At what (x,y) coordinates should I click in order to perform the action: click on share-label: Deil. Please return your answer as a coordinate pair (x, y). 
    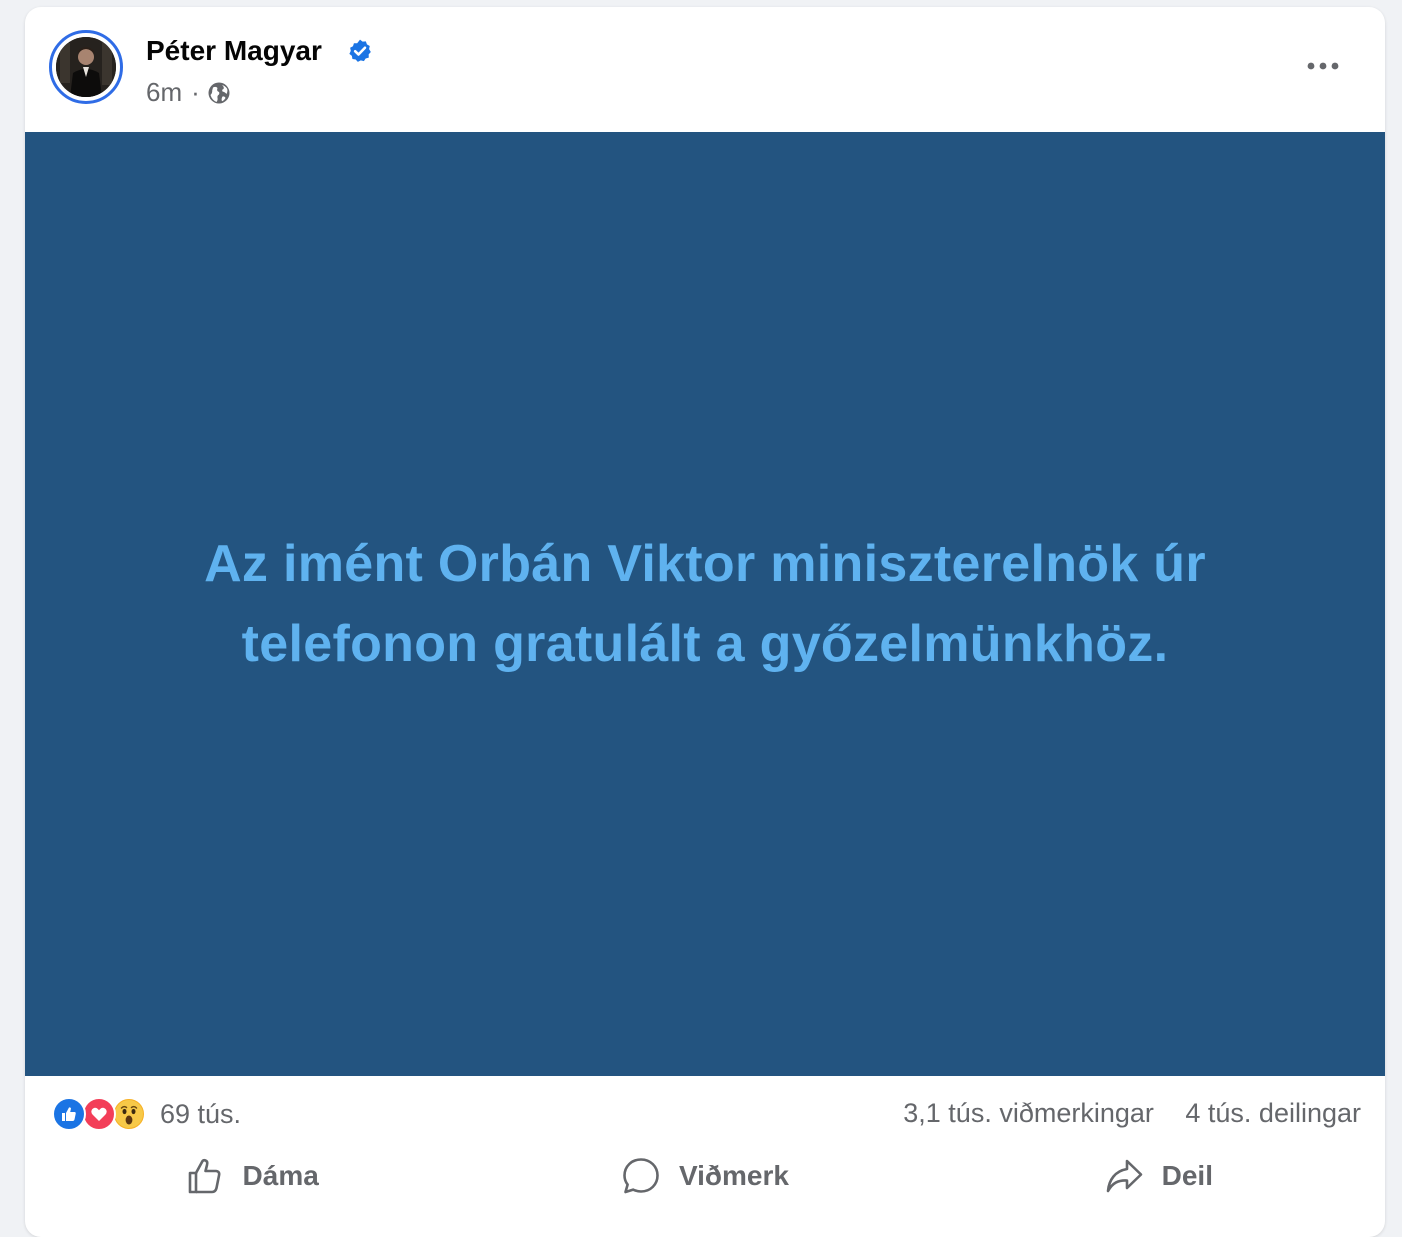
    Looking at the image, I should click on (1187, 1175).